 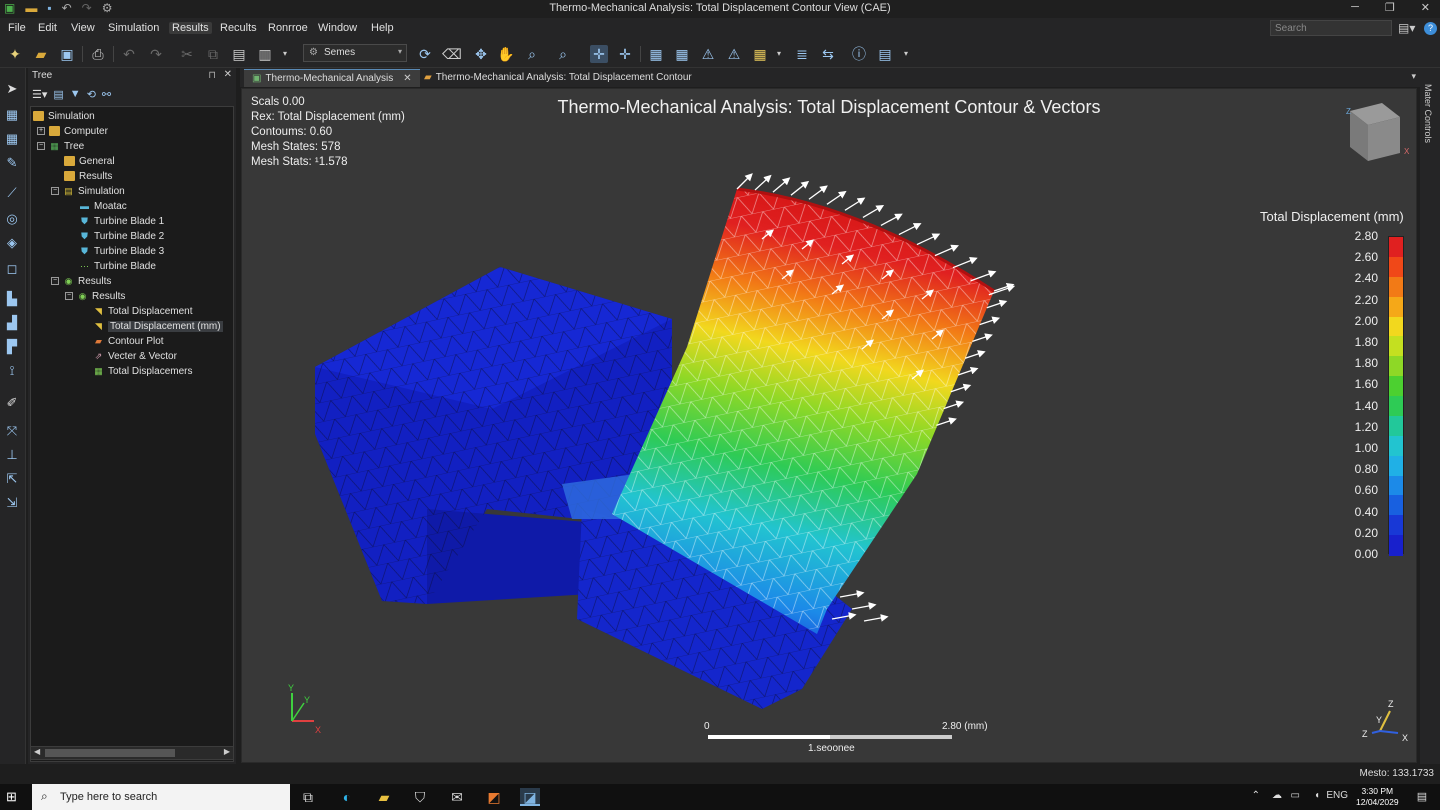 What do you see at coordinates (12, 299) in the screenshot?
I see `layers-icon: ▙` at bounding box center [12, 299].